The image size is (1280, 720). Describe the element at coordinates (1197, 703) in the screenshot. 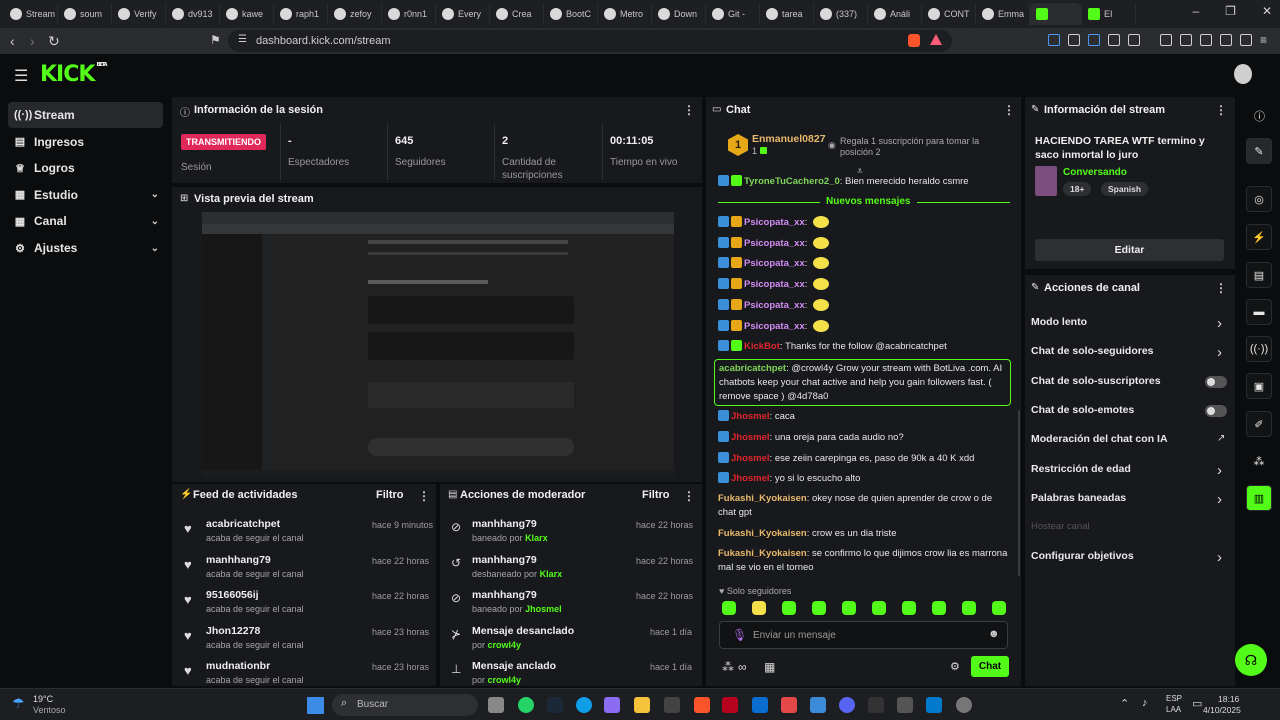

I see `network-icon: ▭` at that location.